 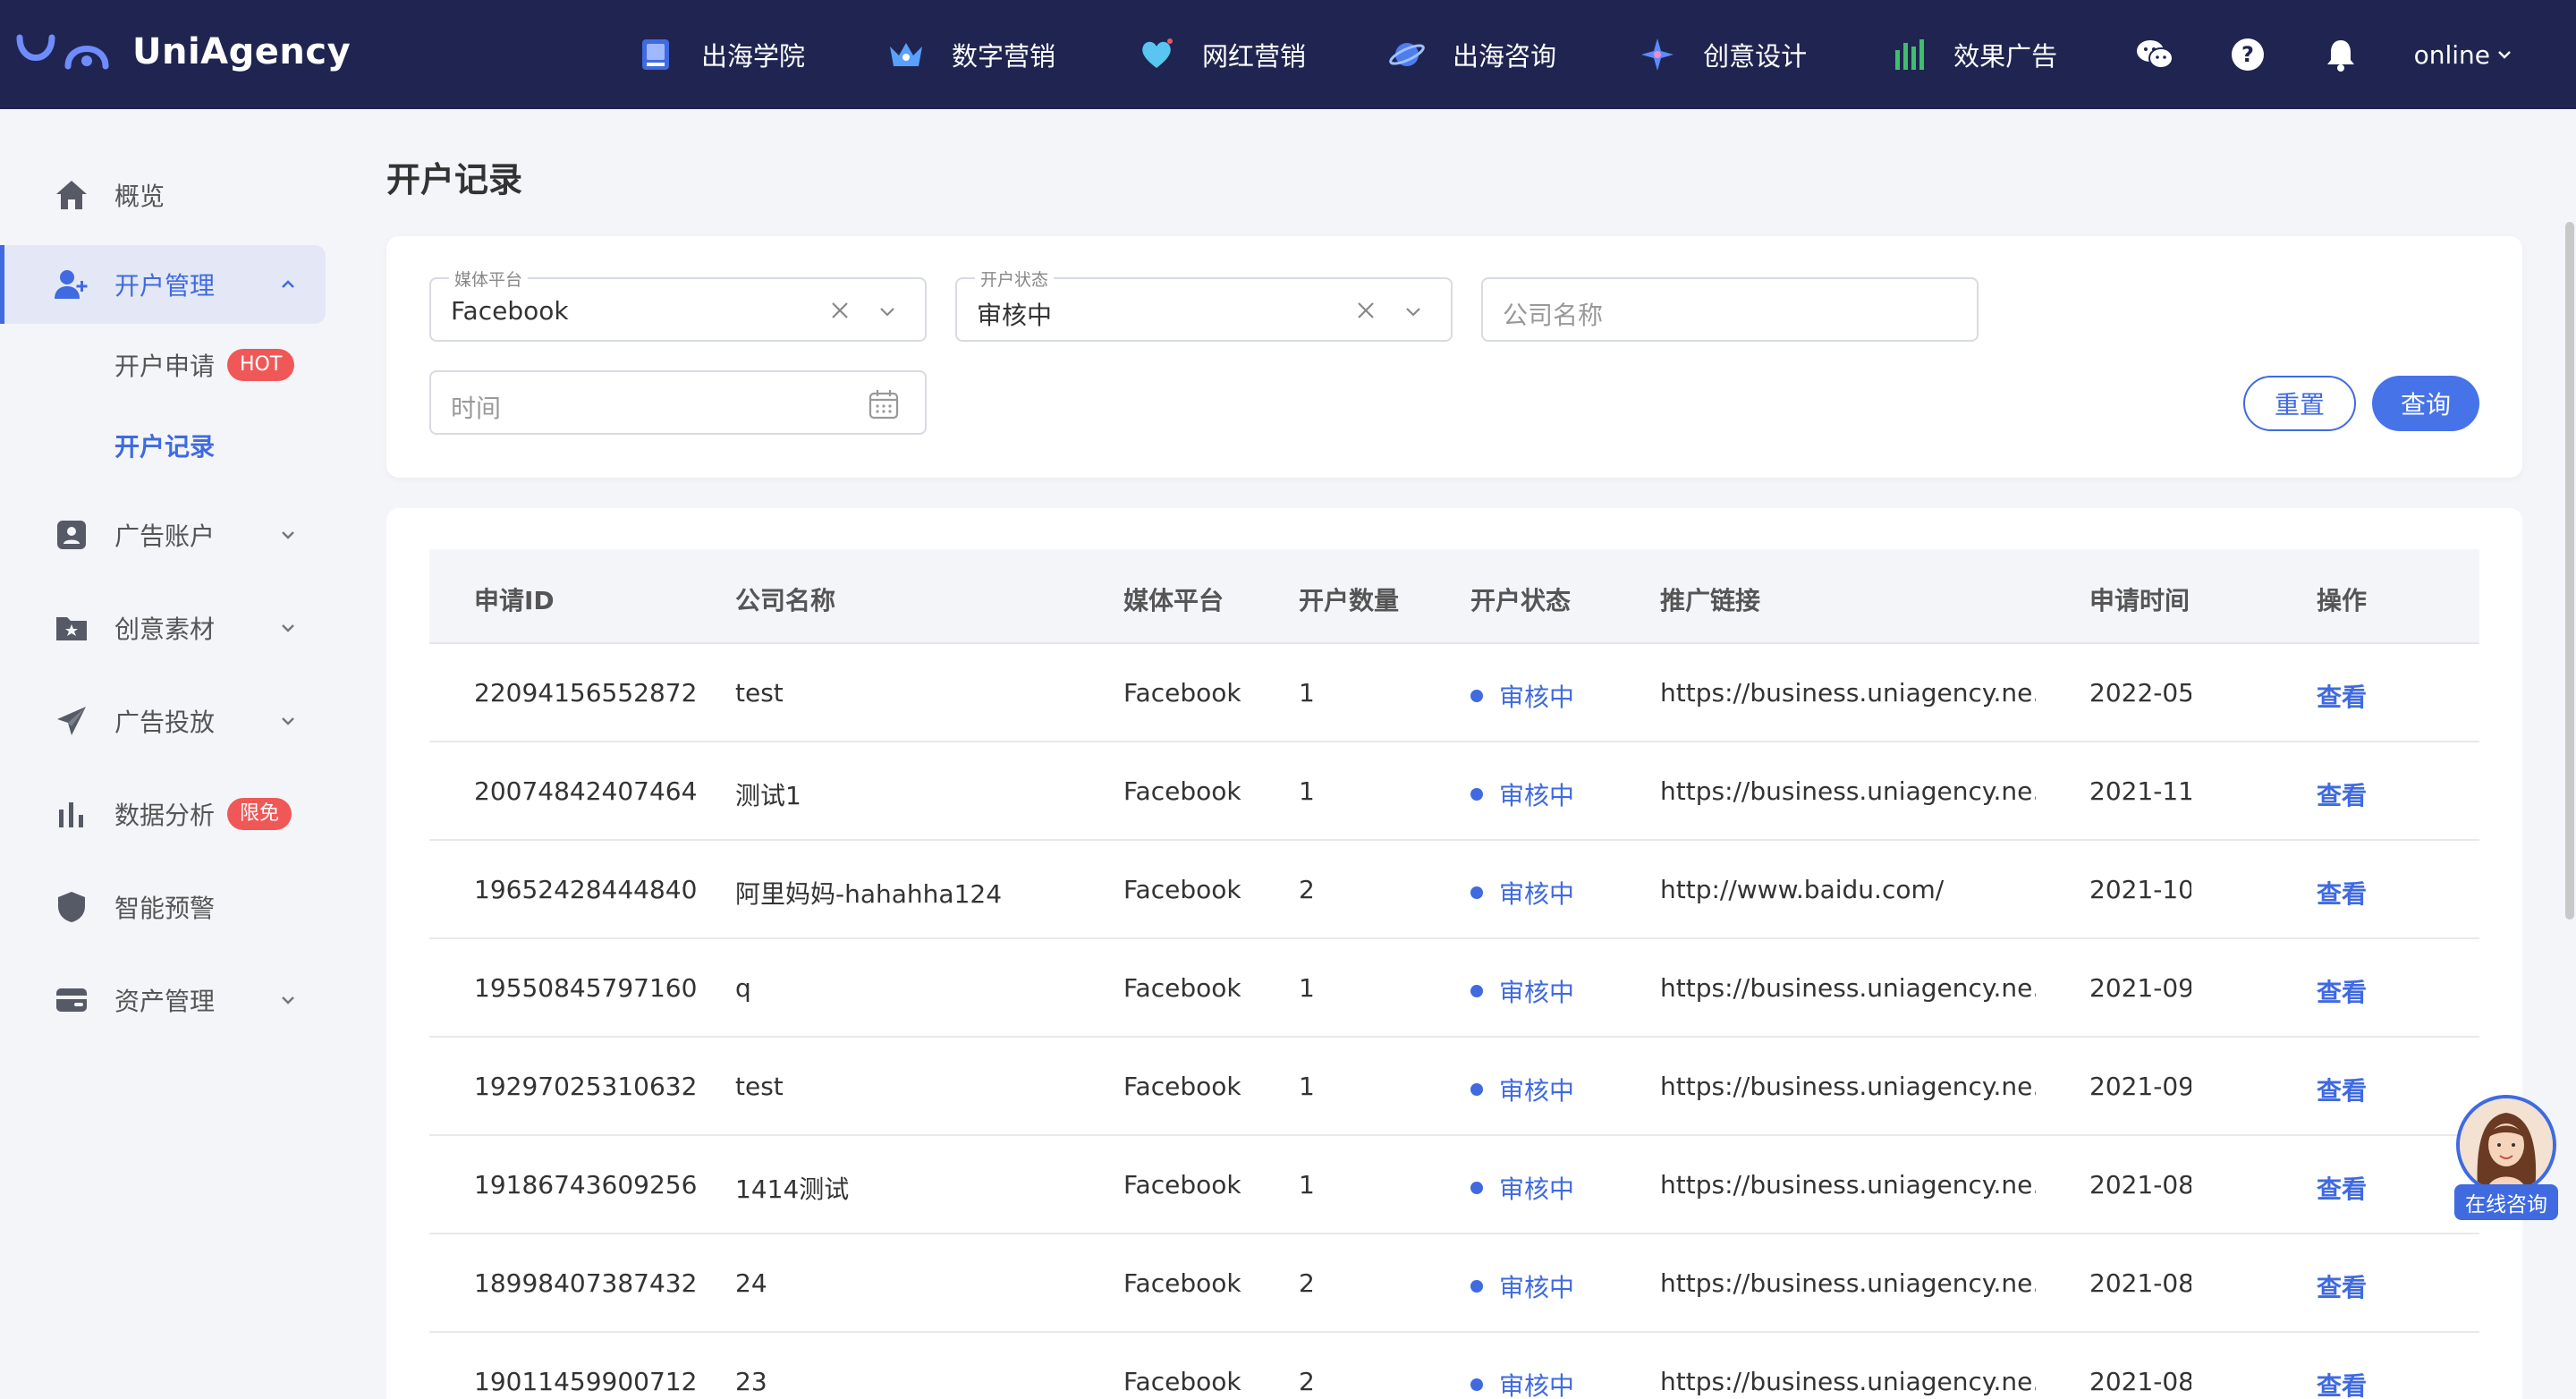 What do you see at coordinates (163, 628) in the screenshot?
I see `sidebar-item-creative-assets: 创意素材` at bounding box center [163, 628].